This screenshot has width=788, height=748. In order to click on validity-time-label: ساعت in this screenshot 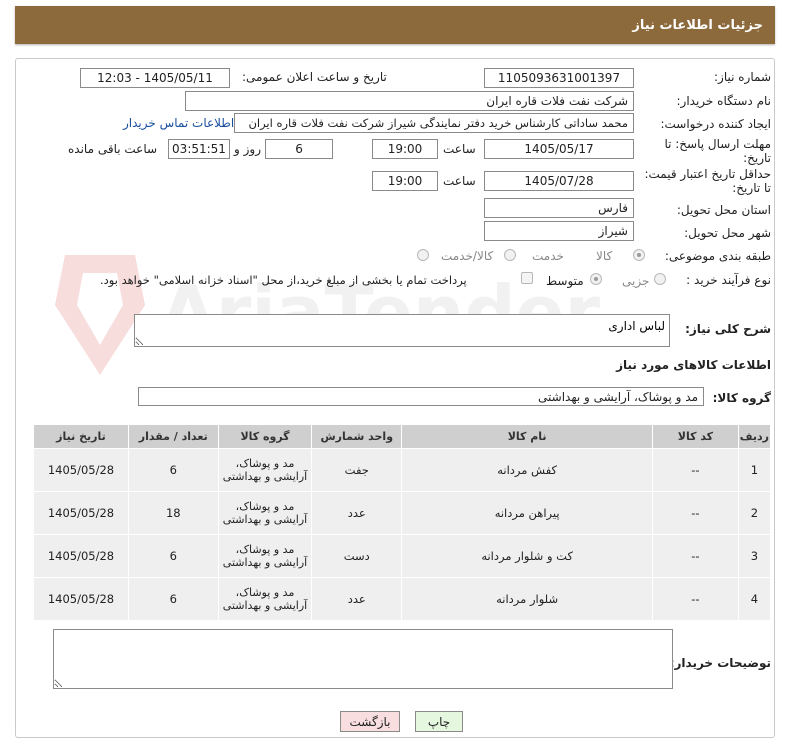, I will do `click(459, 181)`.